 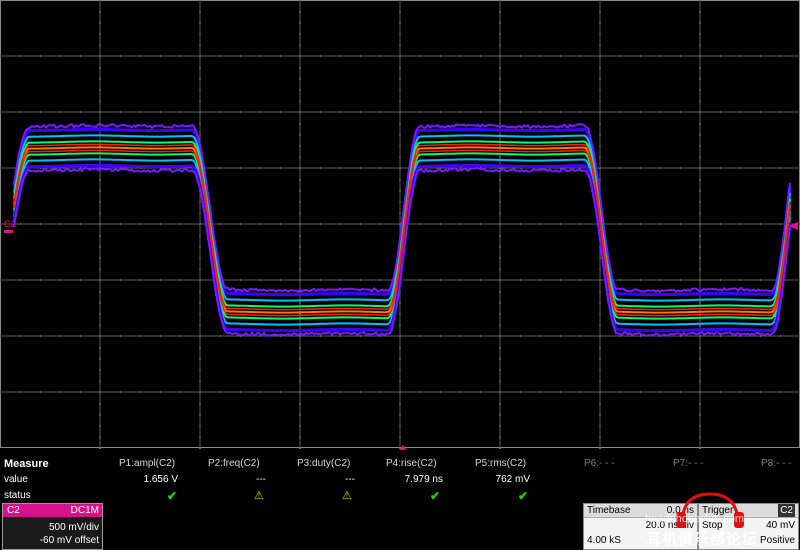 What do you see at coordinates (147, 464) in the screenshot?
I see `param-p1-name: P1:ampl(C2)` at bounding box center [147, 464].